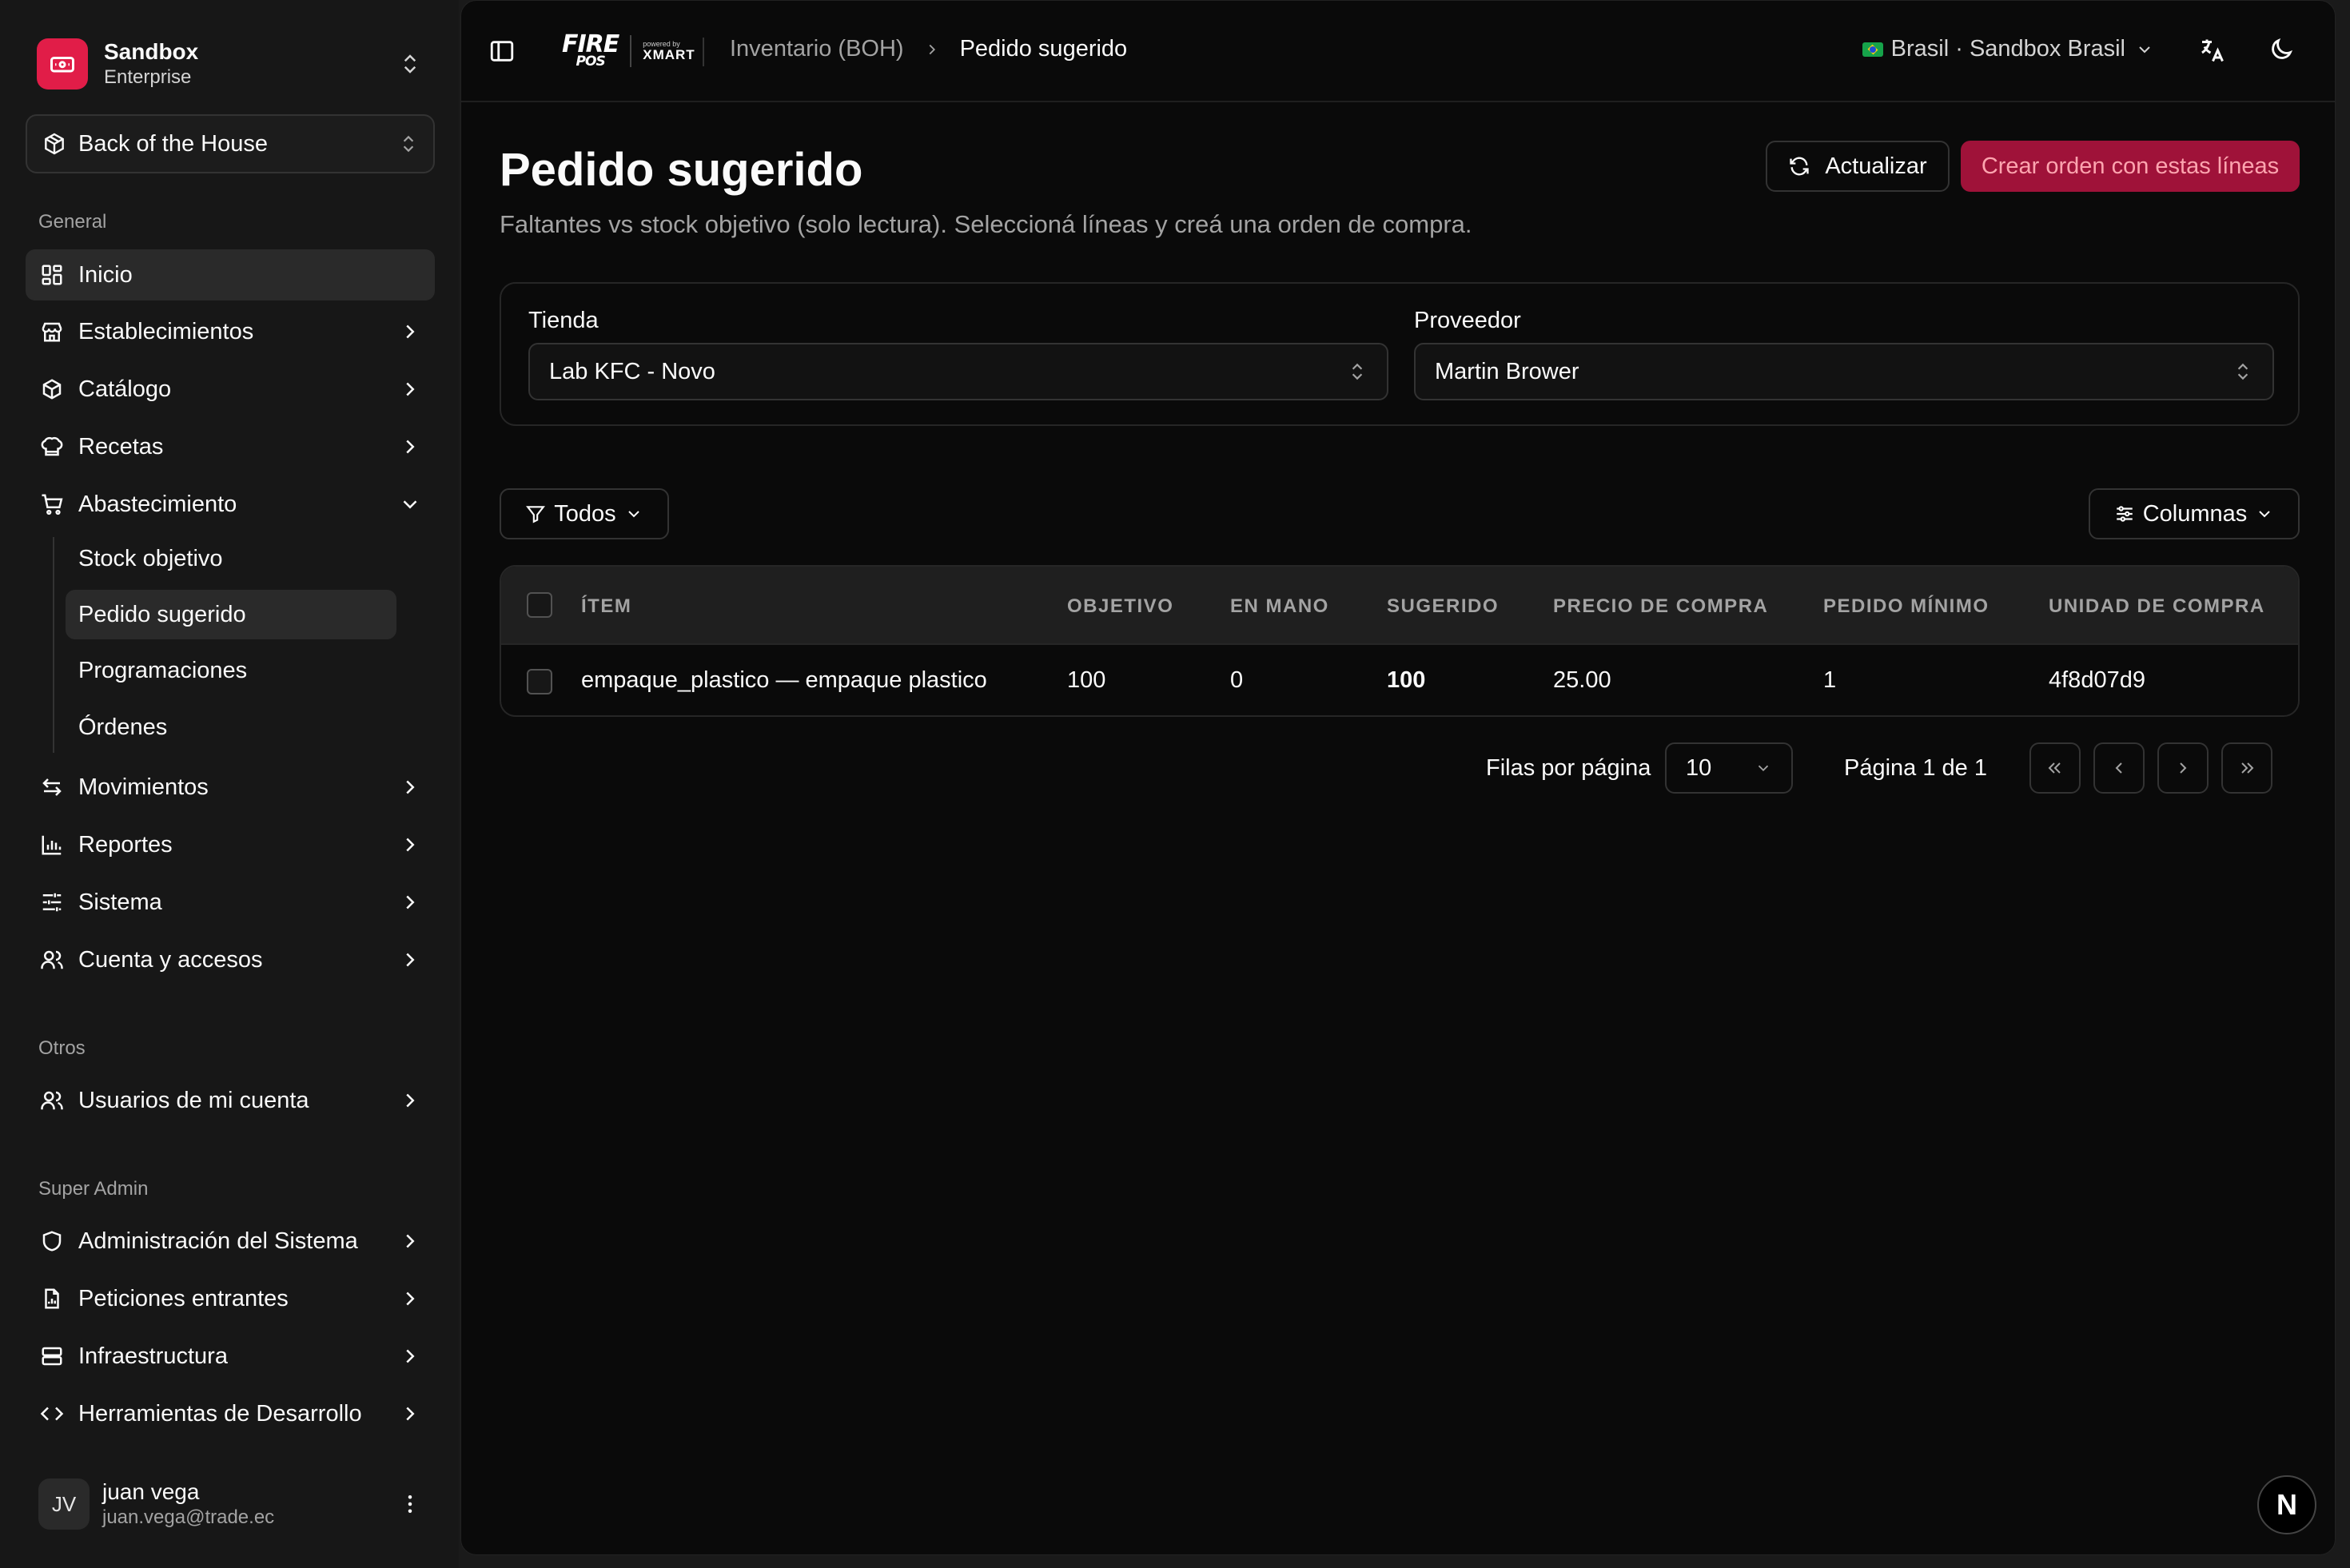 The image size is (2350, 1568). I want to click on nextjs-dev-badge: N, so click(2286, 1504).